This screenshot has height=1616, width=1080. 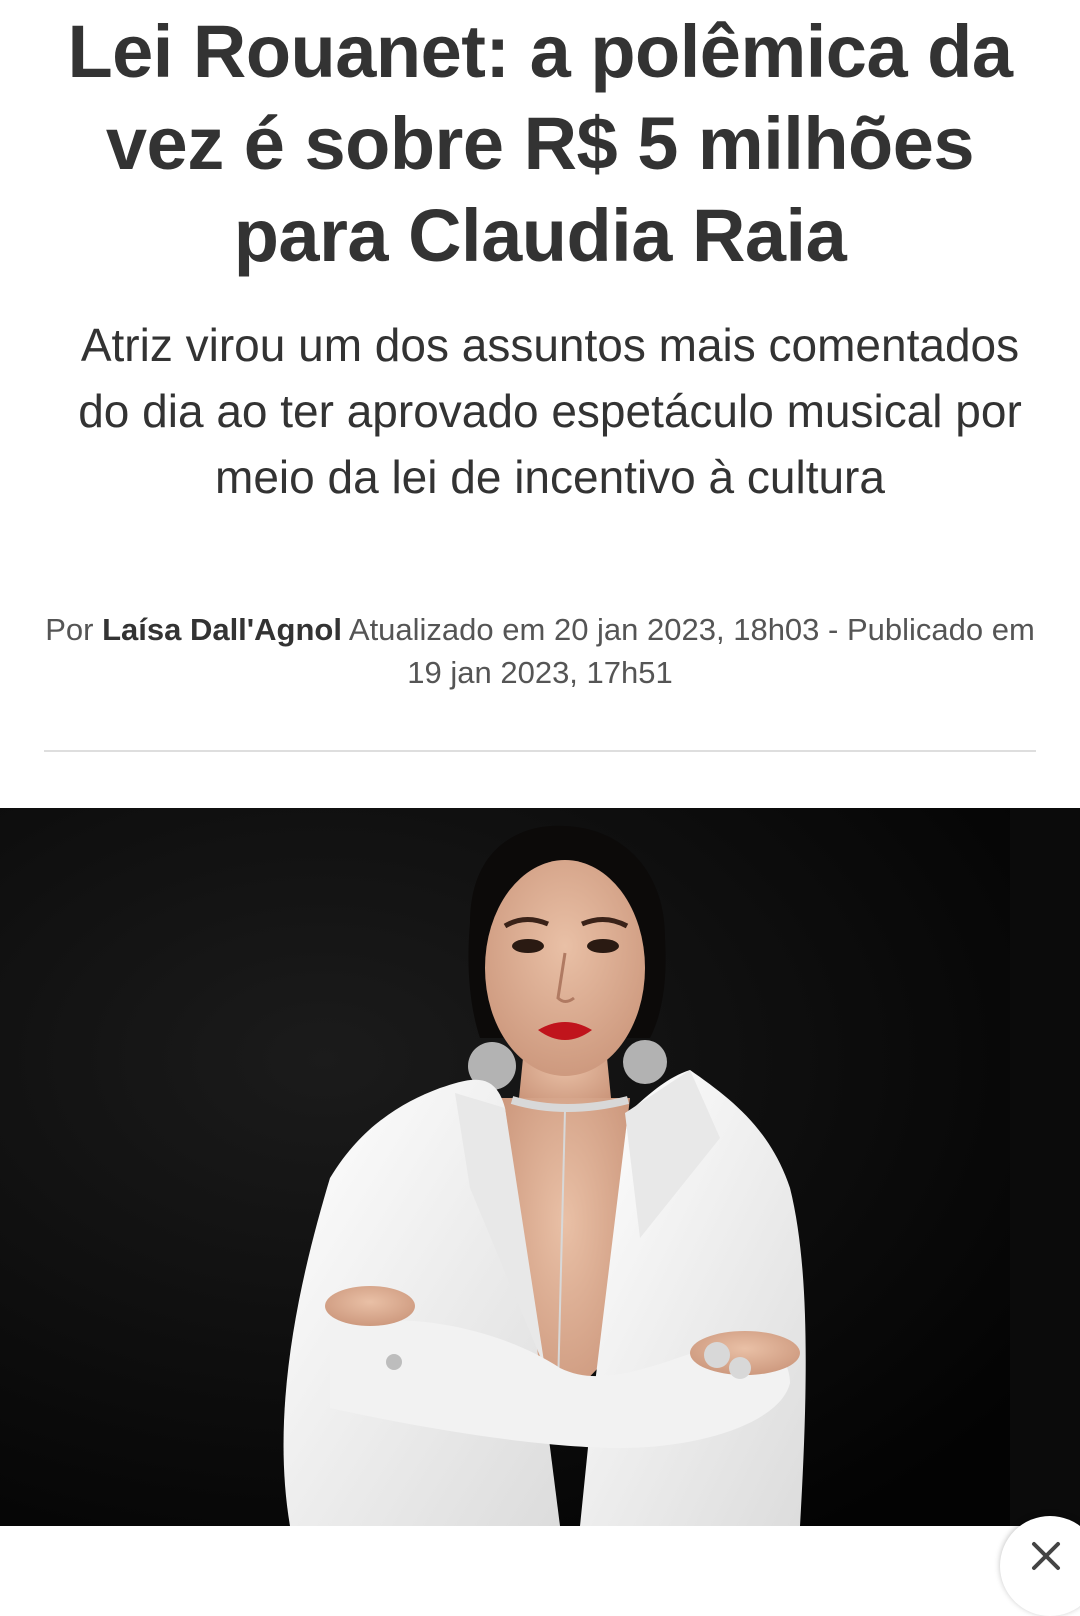 I want to click on byline-prefix: Por, so click(x=69, y=629).